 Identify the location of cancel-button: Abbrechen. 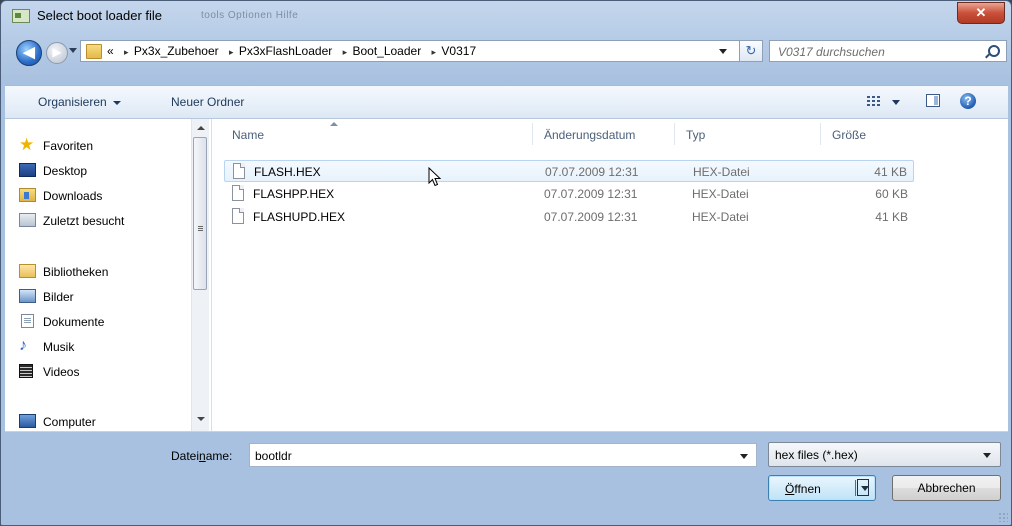
(946, 488).